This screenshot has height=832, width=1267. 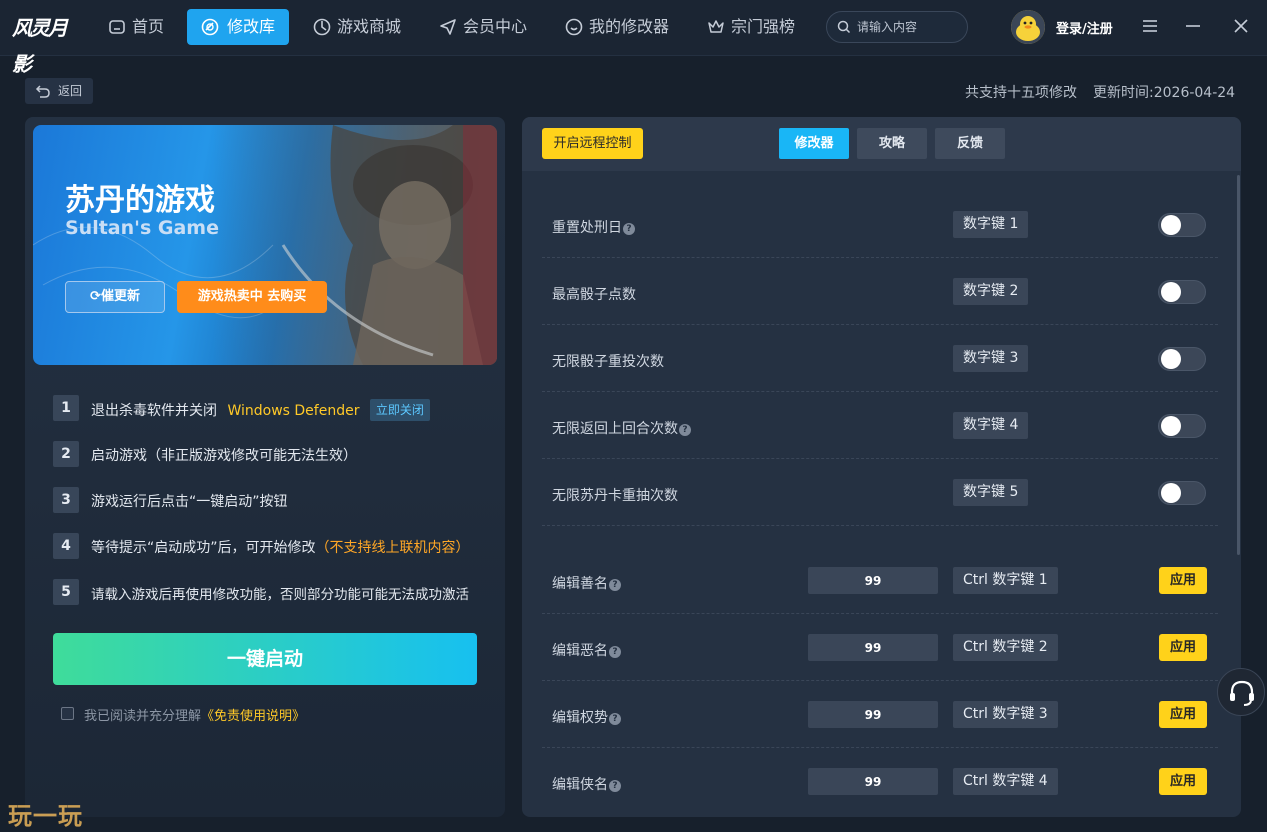 I want to click on update-time: 更新时间:2026-04-24, so click(x=1164, y=92).